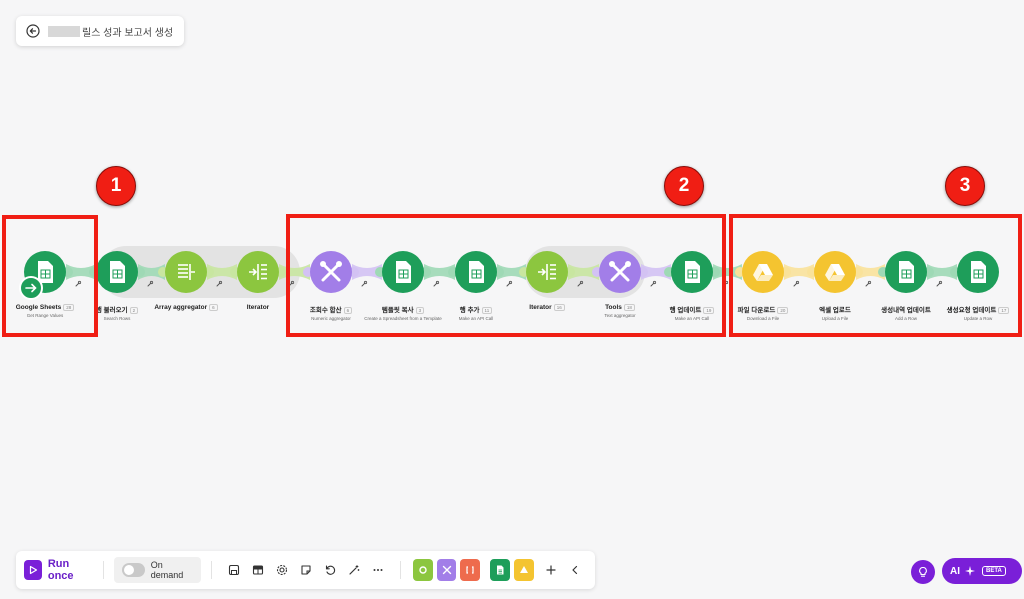 The width and height of the screenshot is (1024, 599). I want to click on run-once-button: Run once, so click(58, 570).